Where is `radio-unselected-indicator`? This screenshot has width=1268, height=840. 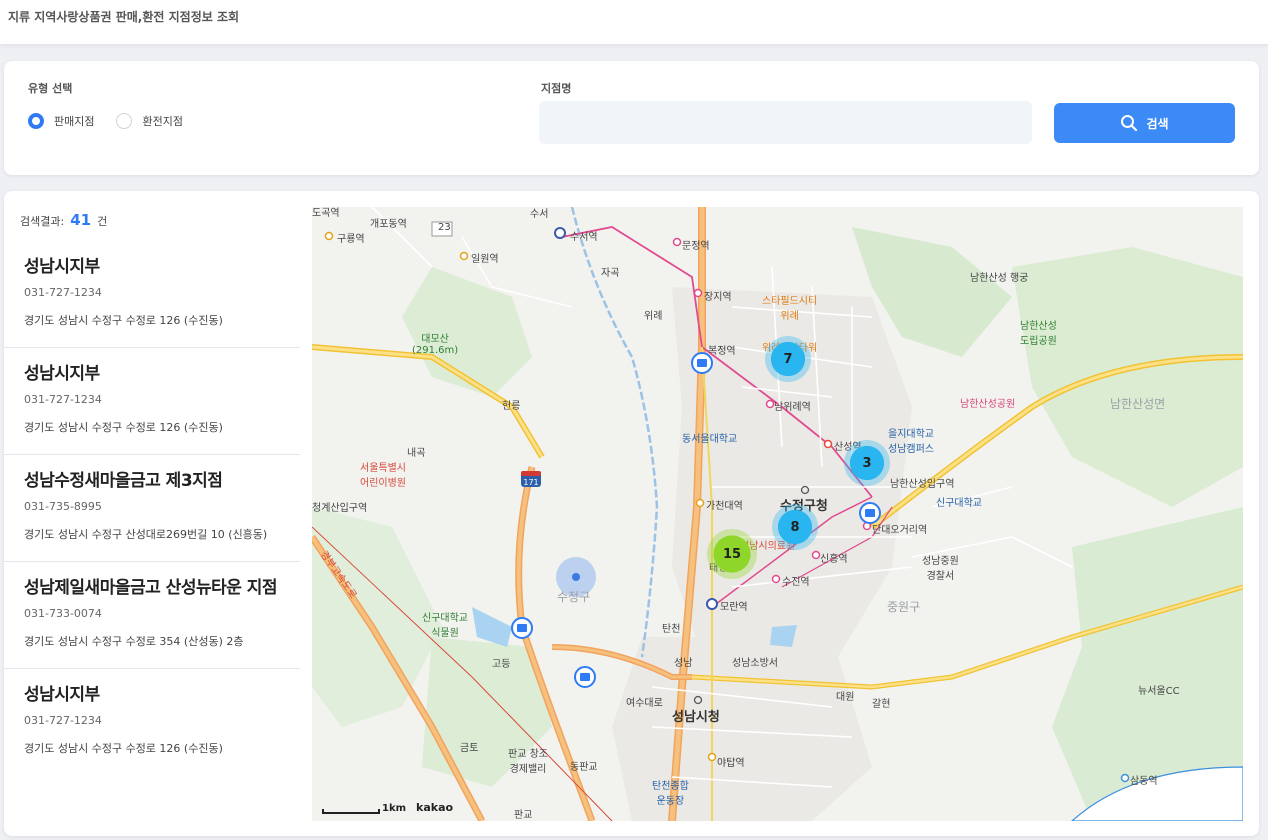 radio-unselected-indicator is located at coordinates (124, 121).